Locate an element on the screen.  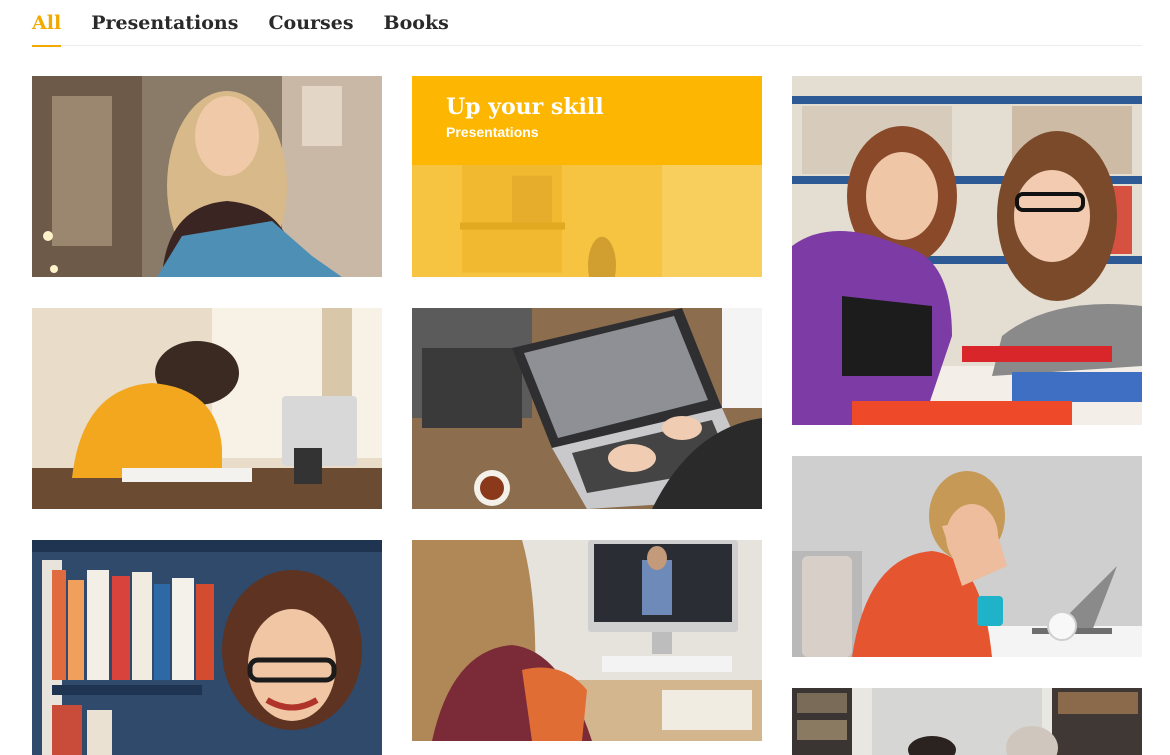
gallery-item-woman-library is located at coordinates (207, 647).